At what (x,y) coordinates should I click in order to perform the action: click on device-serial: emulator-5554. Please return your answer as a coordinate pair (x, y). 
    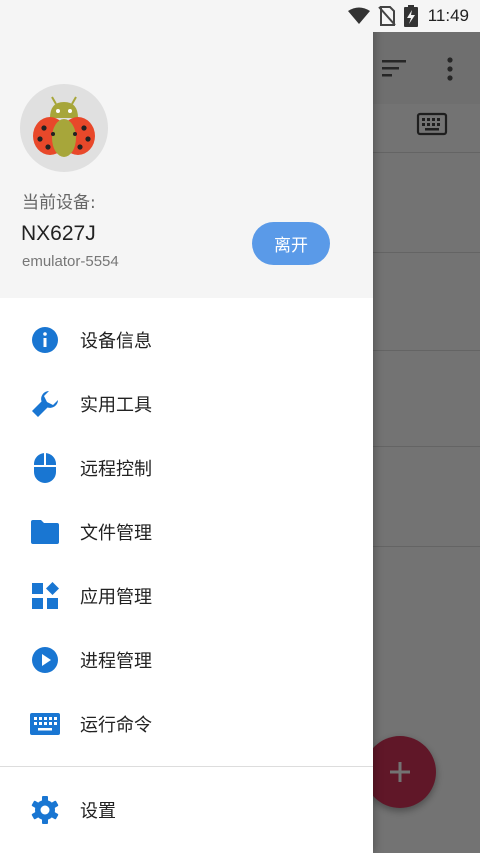
    Looking at the image, I should click on (70, 261).